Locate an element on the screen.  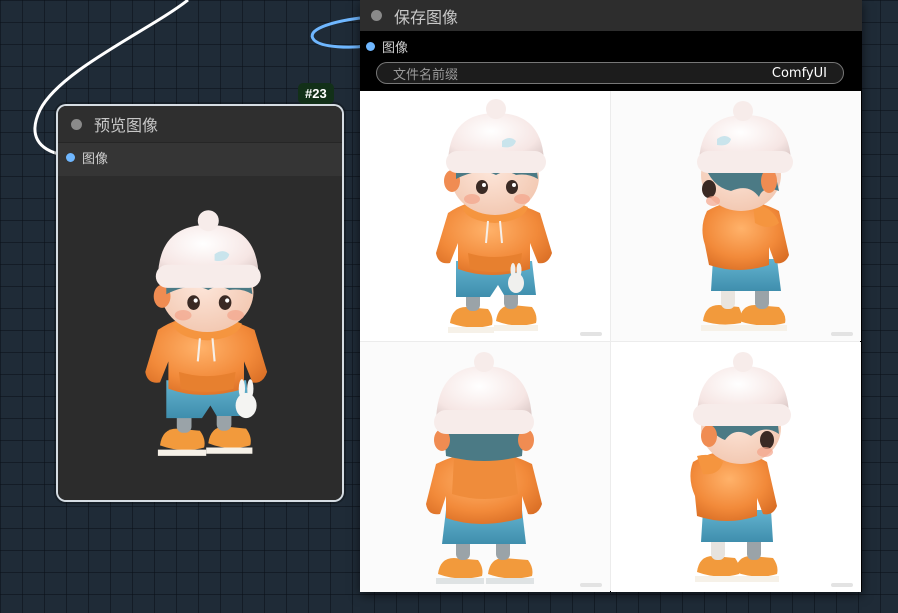
filename-prefix-field: 文件名前缀 ComfyUI is located at coordinates (610, 73).